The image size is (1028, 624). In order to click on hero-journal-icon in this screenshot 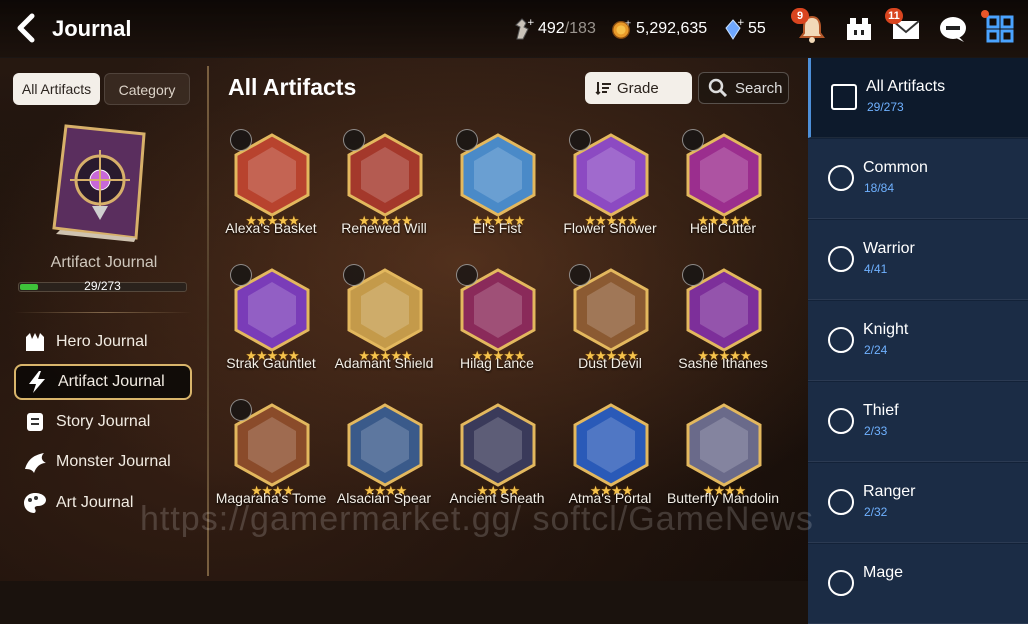, I will do `click(35, 342)`.